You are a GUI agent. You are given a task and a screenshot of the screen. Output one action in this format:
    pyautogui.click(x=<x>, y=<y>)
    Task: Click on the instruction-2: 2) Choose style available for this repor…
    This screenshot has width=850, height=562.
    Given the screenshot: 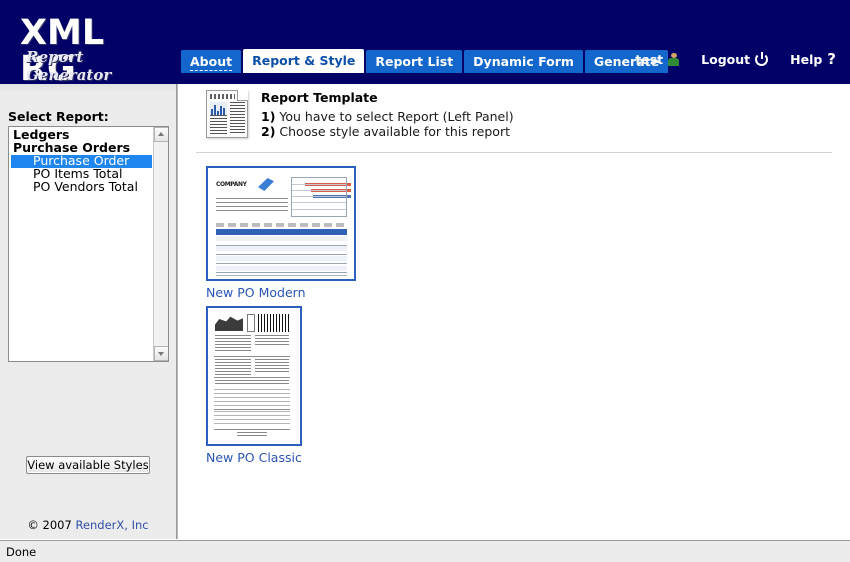 What is the action you would take?
    pyautogui.click(x=387, y=131)
    